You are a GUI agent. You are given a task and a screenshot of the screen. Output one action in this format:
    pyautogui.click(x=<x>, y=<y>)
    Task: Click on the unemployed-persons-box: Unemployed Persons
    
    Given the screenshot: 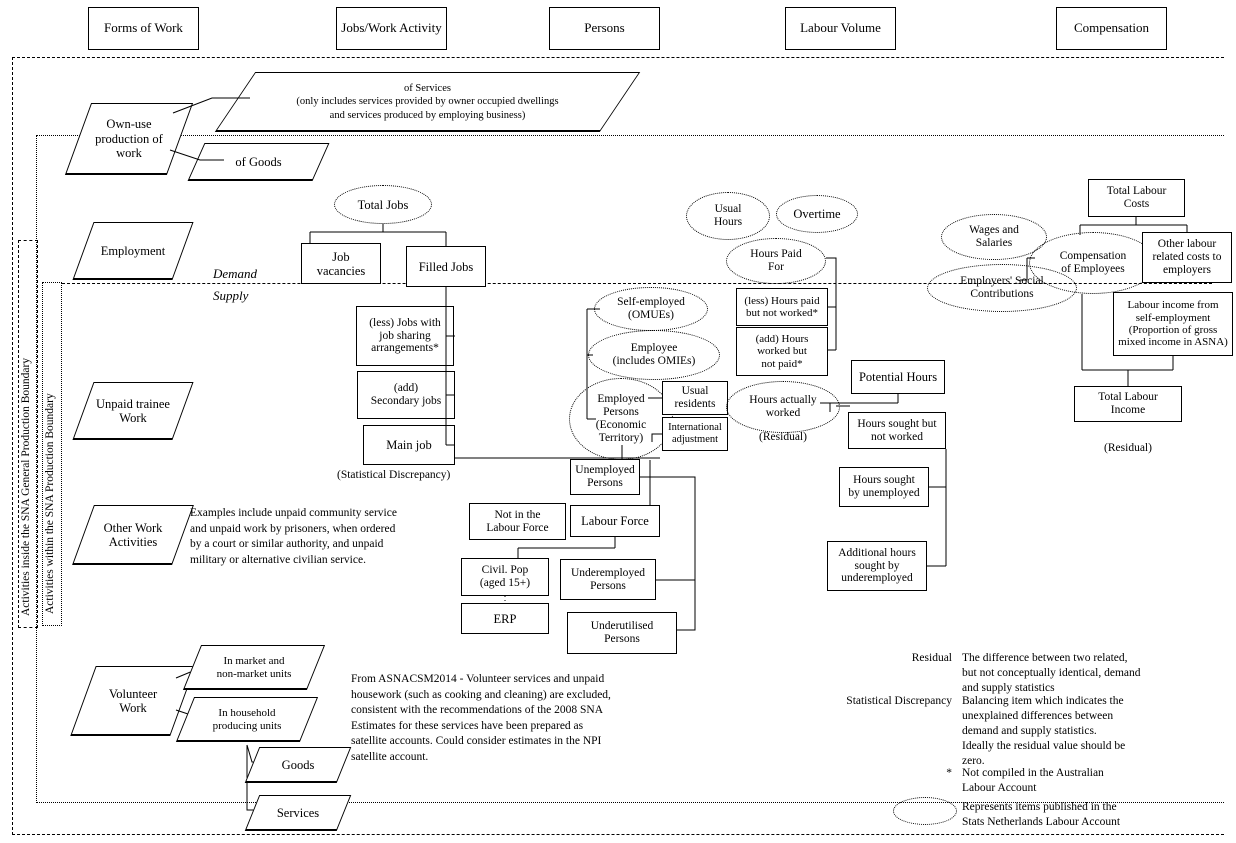 What is the action you would take?
    pyautogui.click(x=605, y=477)
    